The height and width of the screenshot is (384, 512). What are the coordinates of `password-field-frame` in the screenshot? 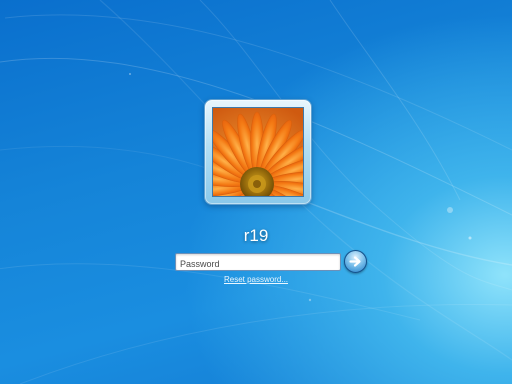 It's located at (258, 262).